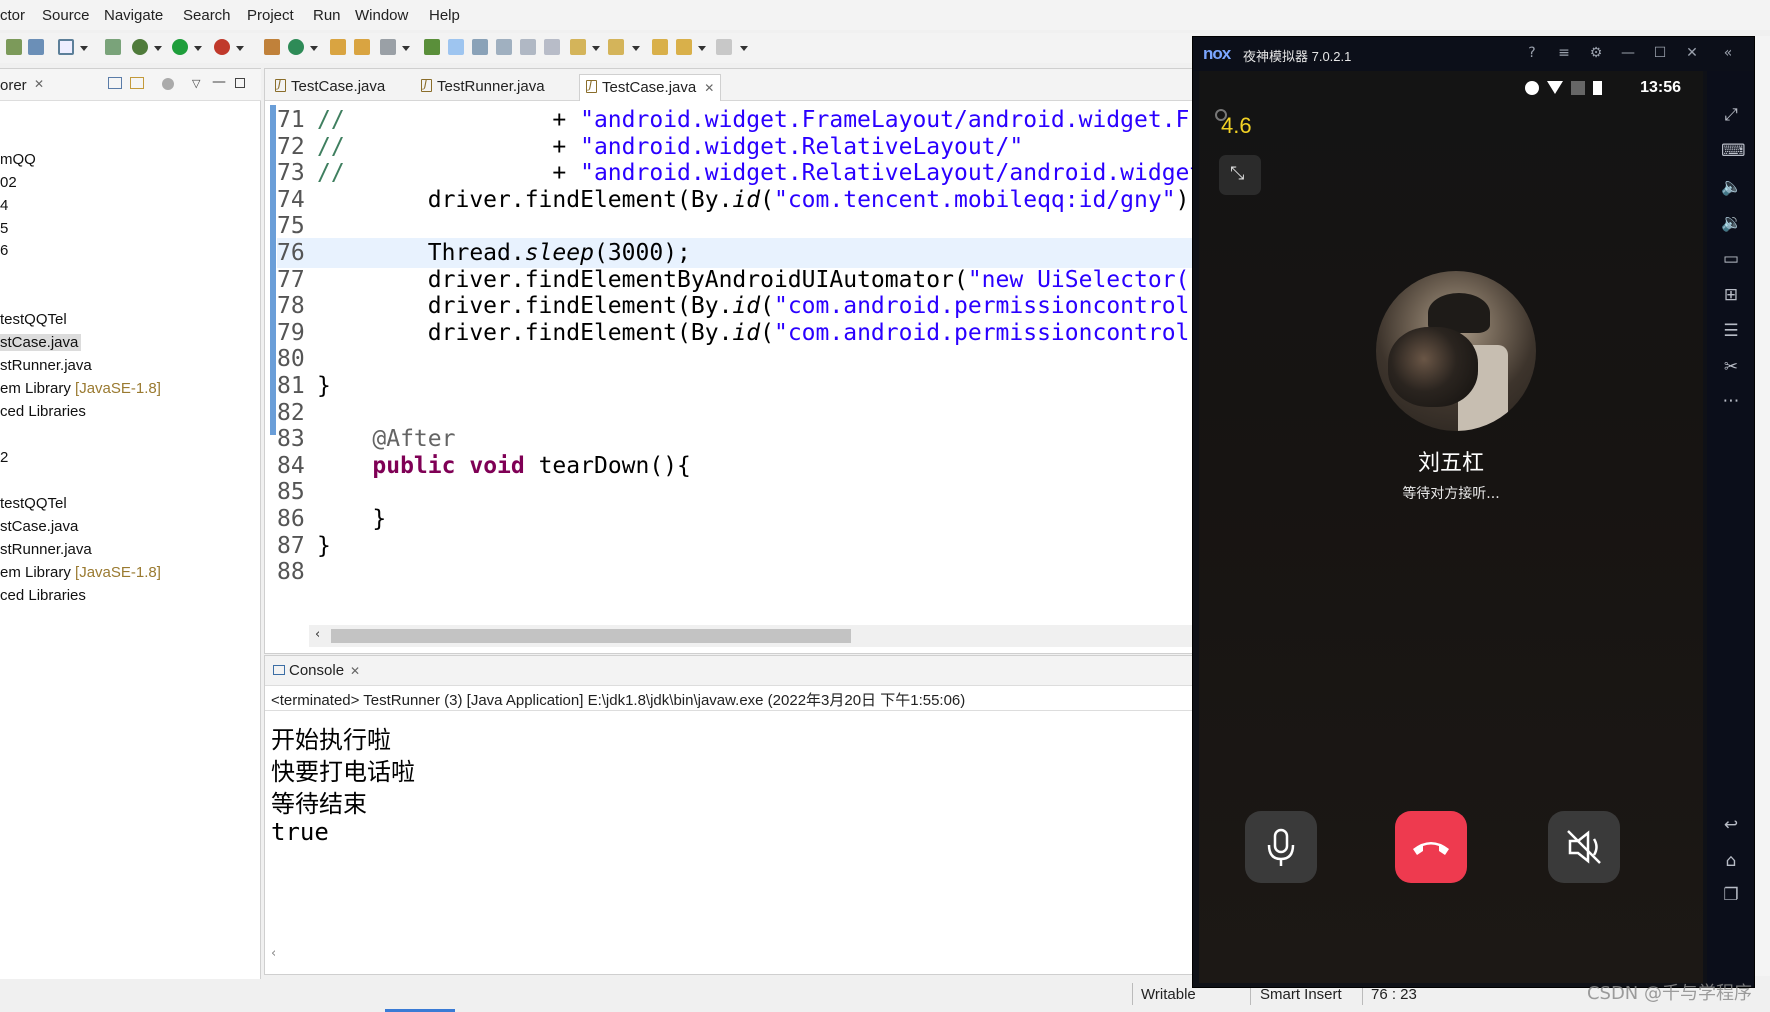  Describe the element at coordinates (36, 47) in the screenshot. I see `save-all-icon` at that location.